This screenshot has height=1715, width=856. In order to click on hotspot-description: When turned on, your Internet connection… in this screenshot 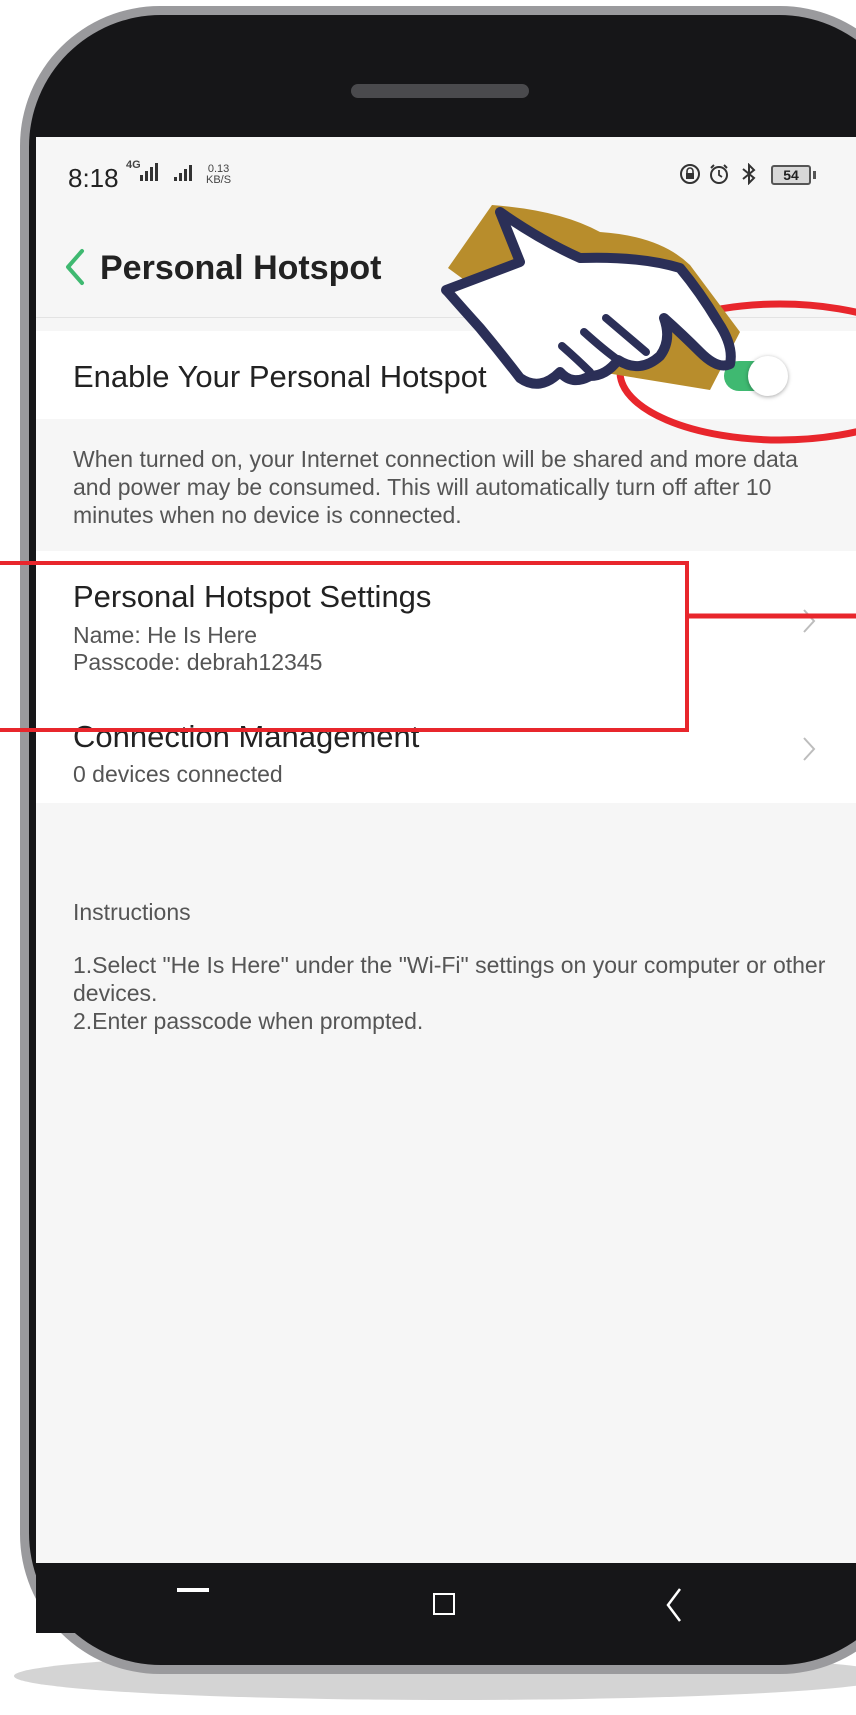, I will do `click(435, 487)`.